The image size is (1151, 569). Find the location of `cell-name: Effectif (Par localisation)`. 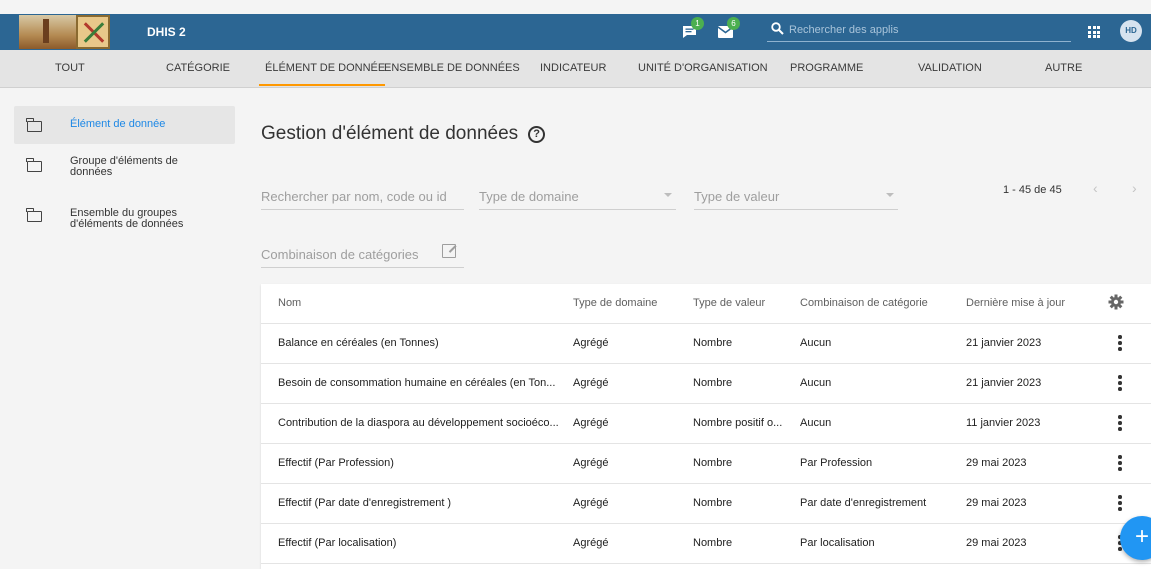

cell-name: Effectif (Par localisation) is located at coordinates (337, 543).